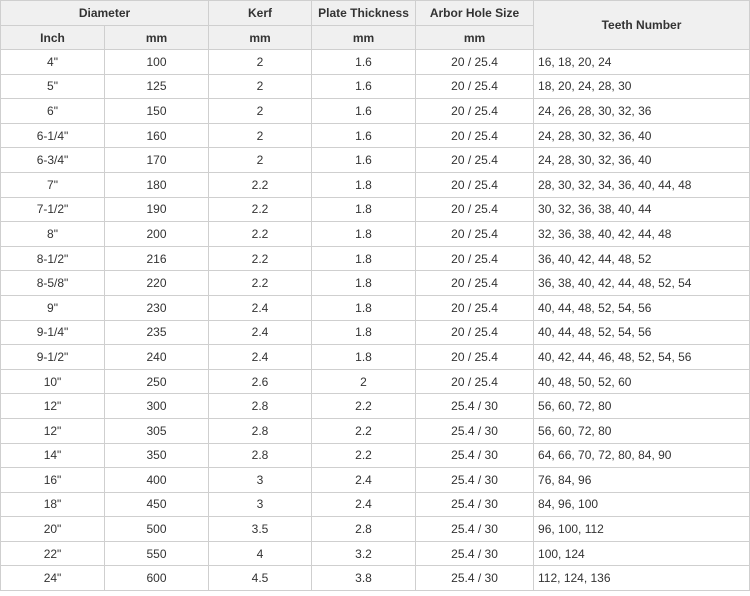 The image size is (750, 596). I want to click on cell-plate-thickness: 2.8, so click(364, 529).